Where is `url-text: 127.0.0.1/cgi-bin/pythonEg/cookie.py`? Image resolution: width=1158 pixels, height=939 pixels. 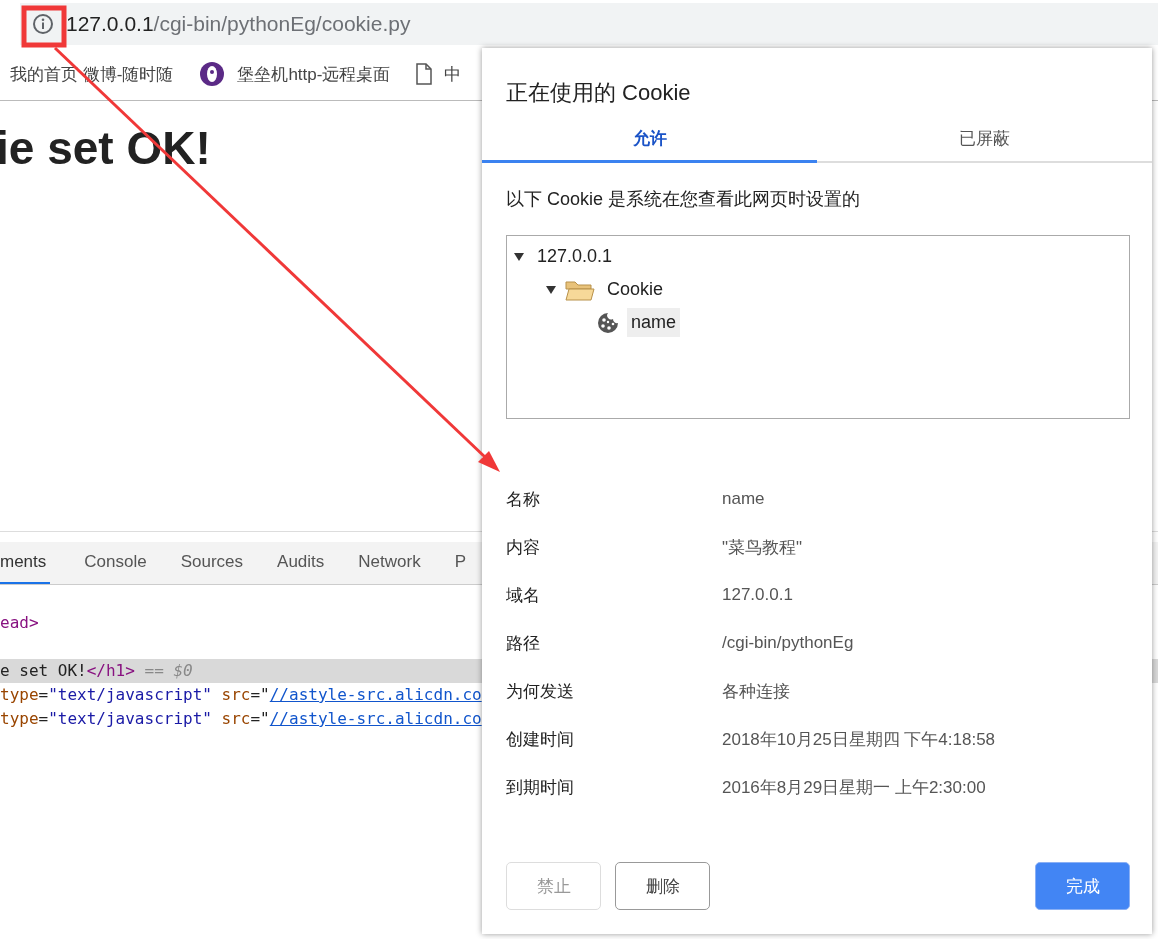 url-text: 127.0.0.1/cgi-bin/pythonEg/cookie.py is located at coordinates (238, 24).